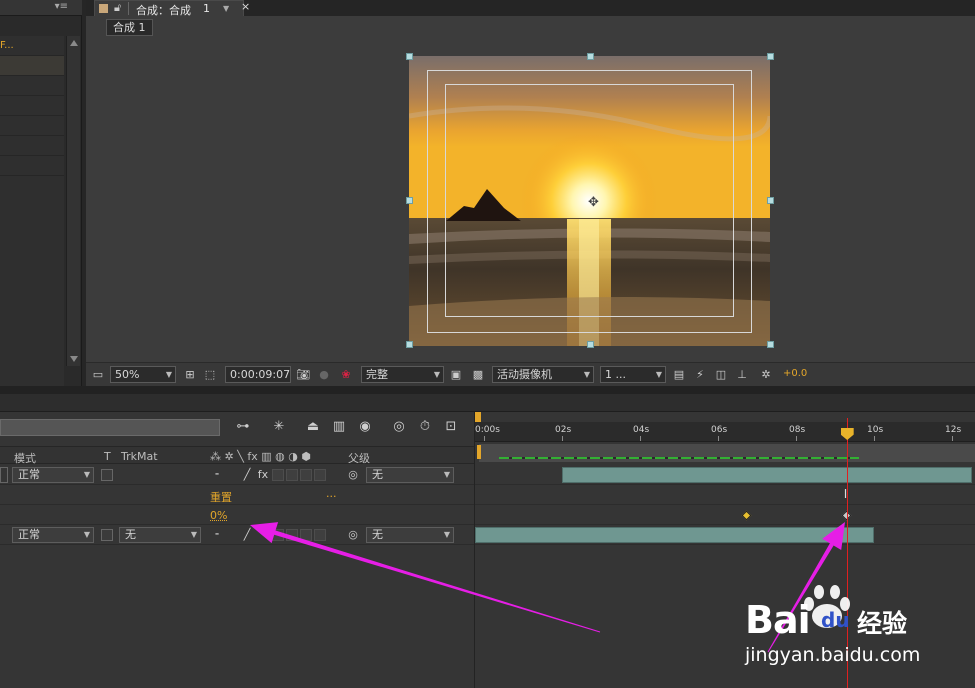 The height and width of the screenshot is (688, 975). What do you see at coordinates (324, 374) in the screenshot?
I see `show-snapshot-icon: ●` at bounding box center [324, 374].